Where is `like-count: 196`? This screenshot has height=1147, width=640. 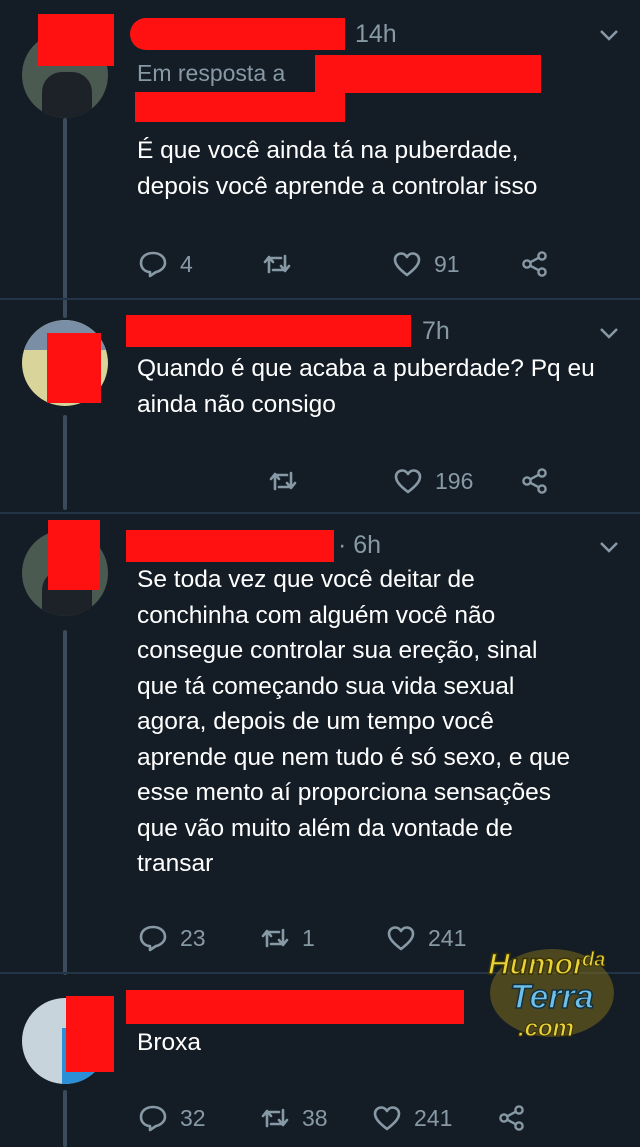 like-count: 196 is located at coordinates (454, 480).